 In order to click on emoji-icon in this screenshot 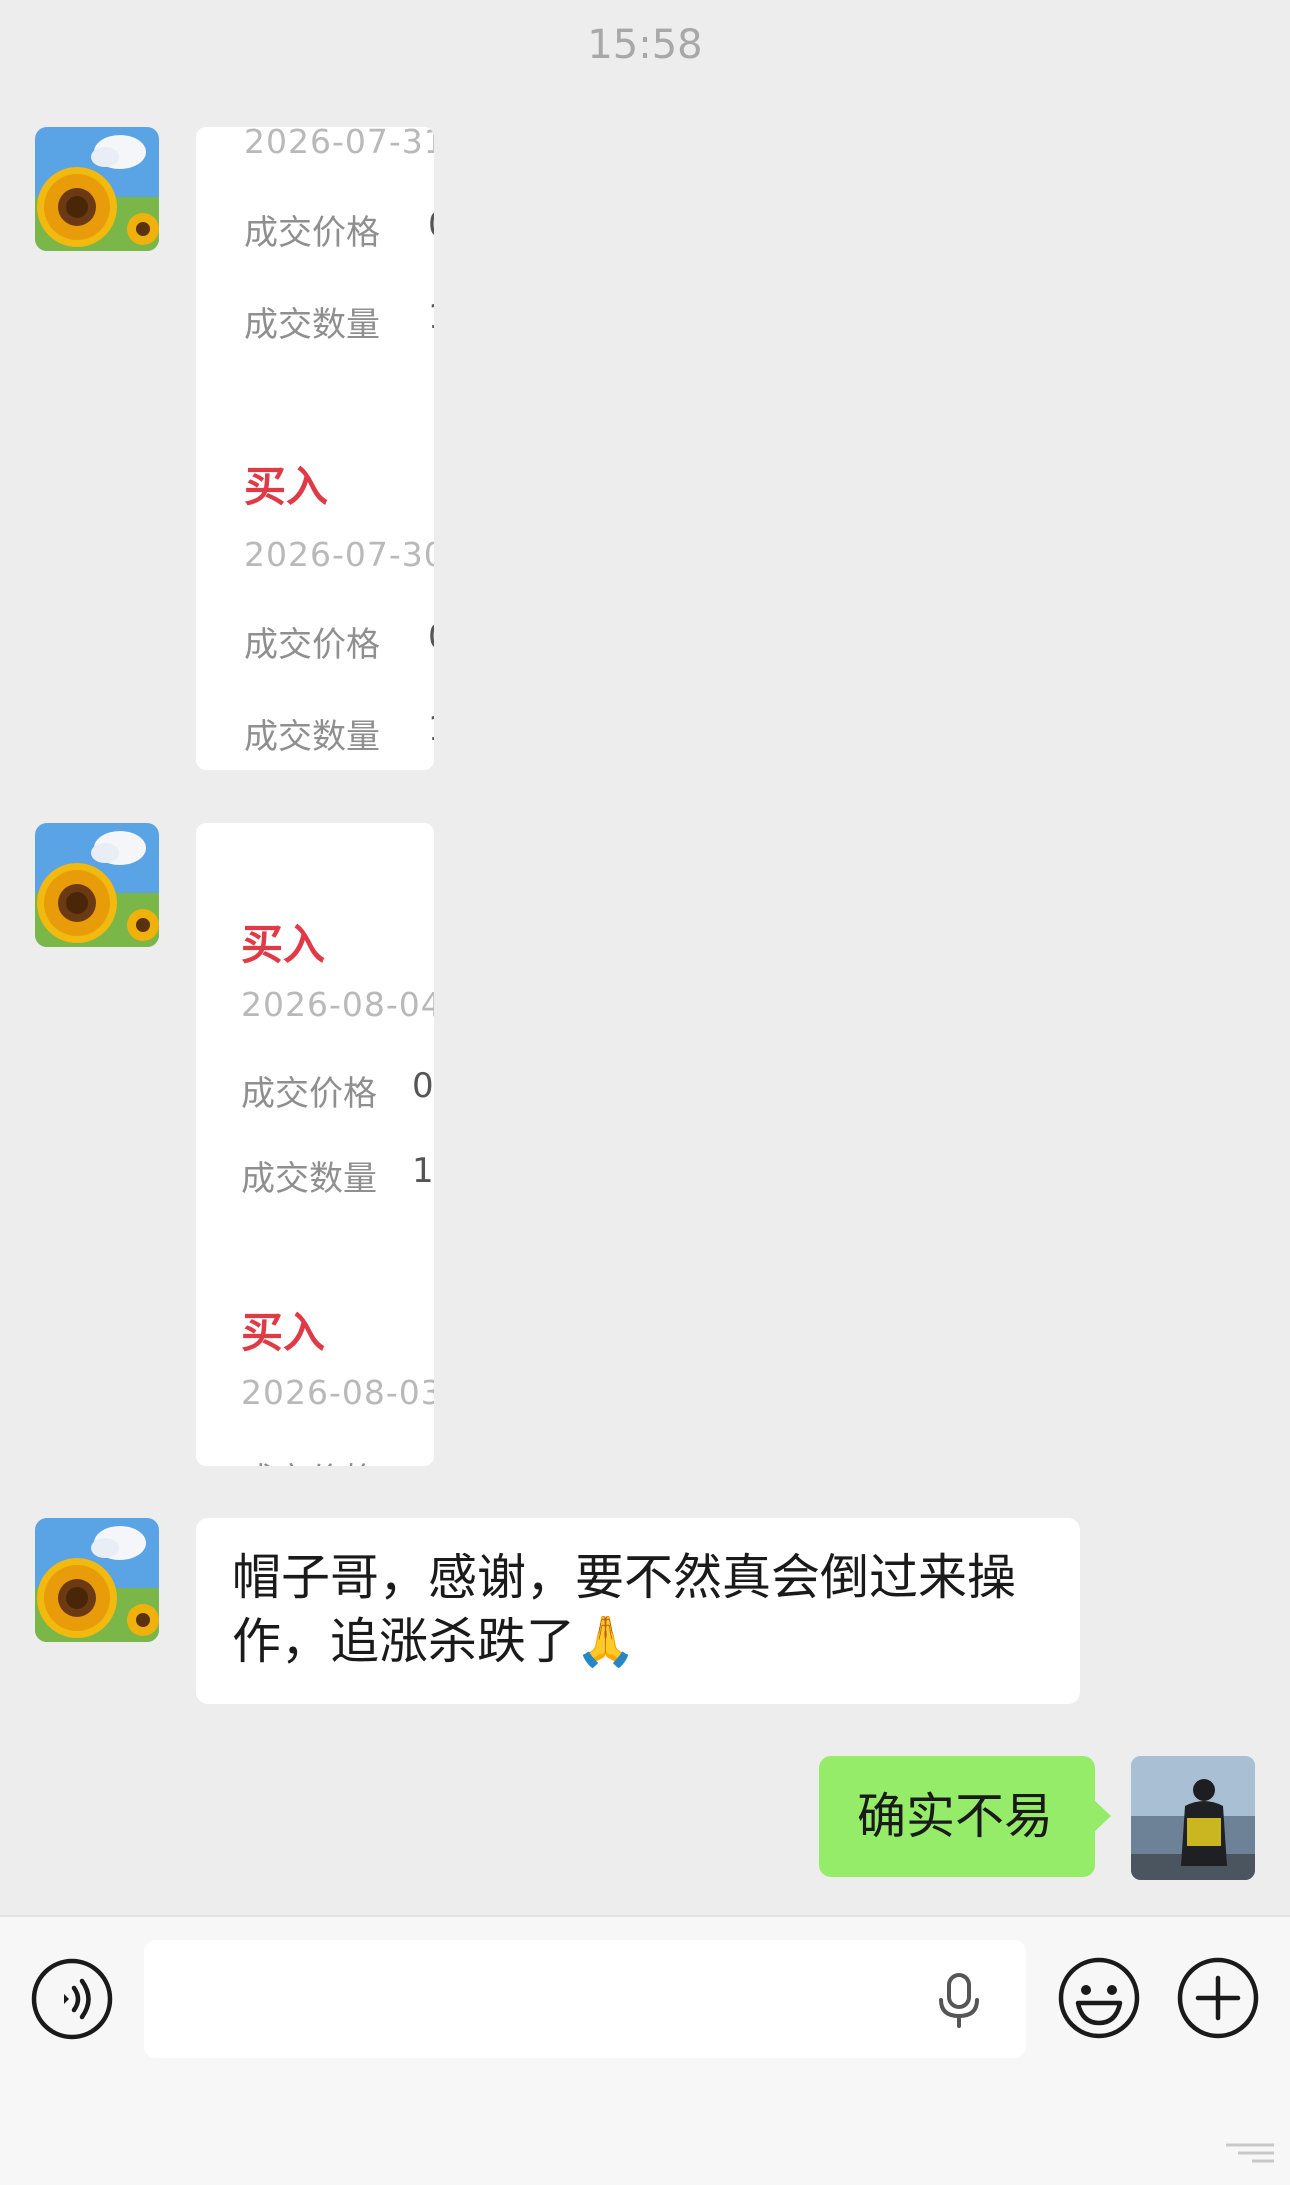, I will do `click(1099, 1998)`.